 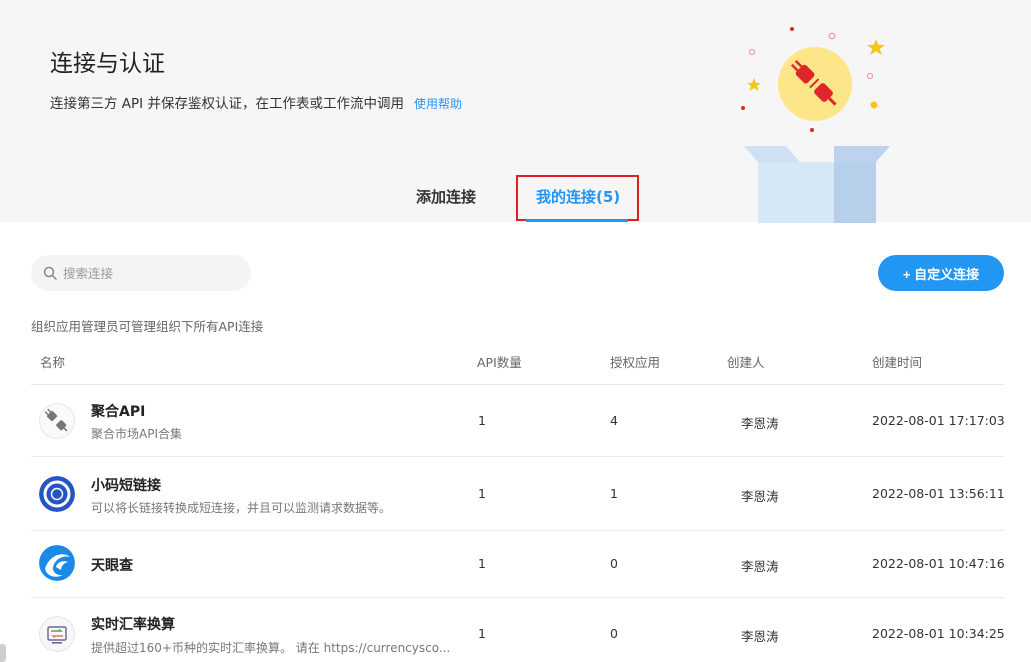 I want to click on row-created-time: 2022-08-01 10:34:25, so click(x=938, y=633).